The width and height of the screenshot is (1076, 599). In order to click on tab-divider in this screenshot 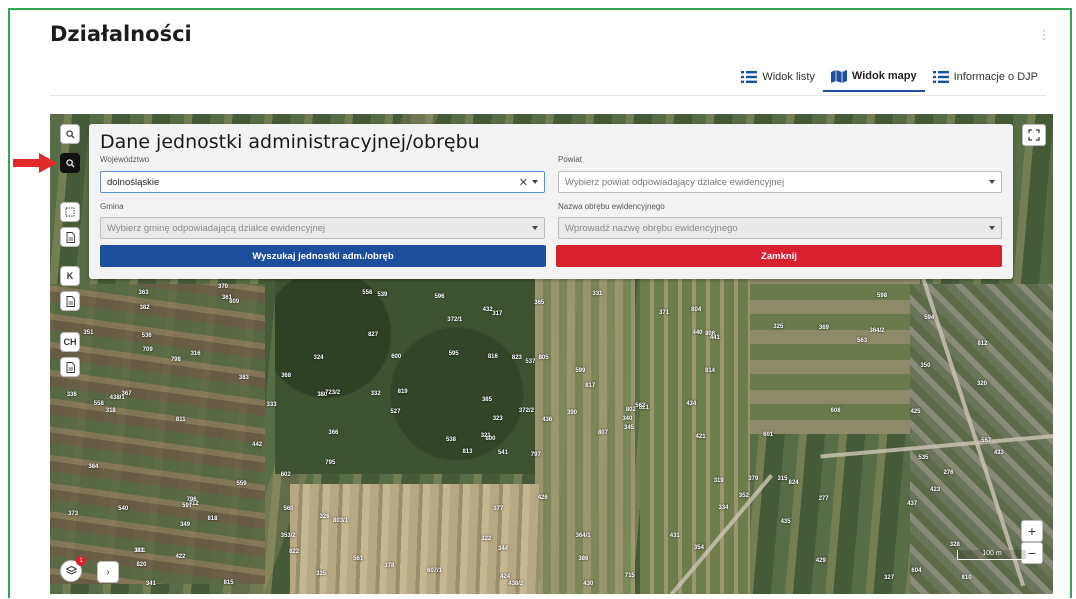, I will do `click(548, 95)`.